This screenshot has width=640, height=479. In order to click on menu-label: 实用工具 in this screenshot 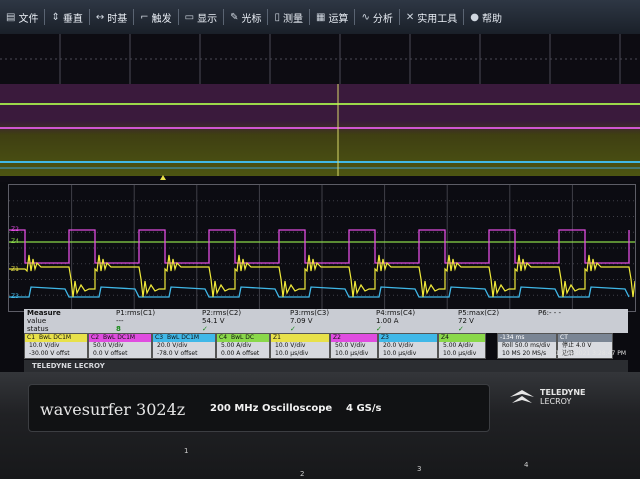, I will do `click(437, 19)`.